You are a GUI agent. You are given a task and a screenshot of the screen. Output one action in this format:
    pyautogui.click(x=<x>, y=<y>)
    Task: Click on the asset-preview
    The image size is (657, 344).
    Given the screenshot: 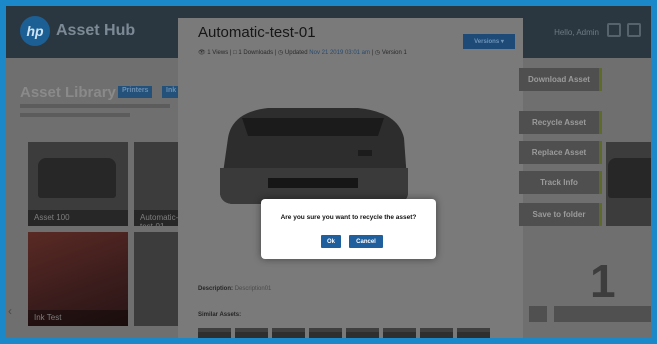 What is the action you would take?
    pyautogui.click(x=313, y=153)
    